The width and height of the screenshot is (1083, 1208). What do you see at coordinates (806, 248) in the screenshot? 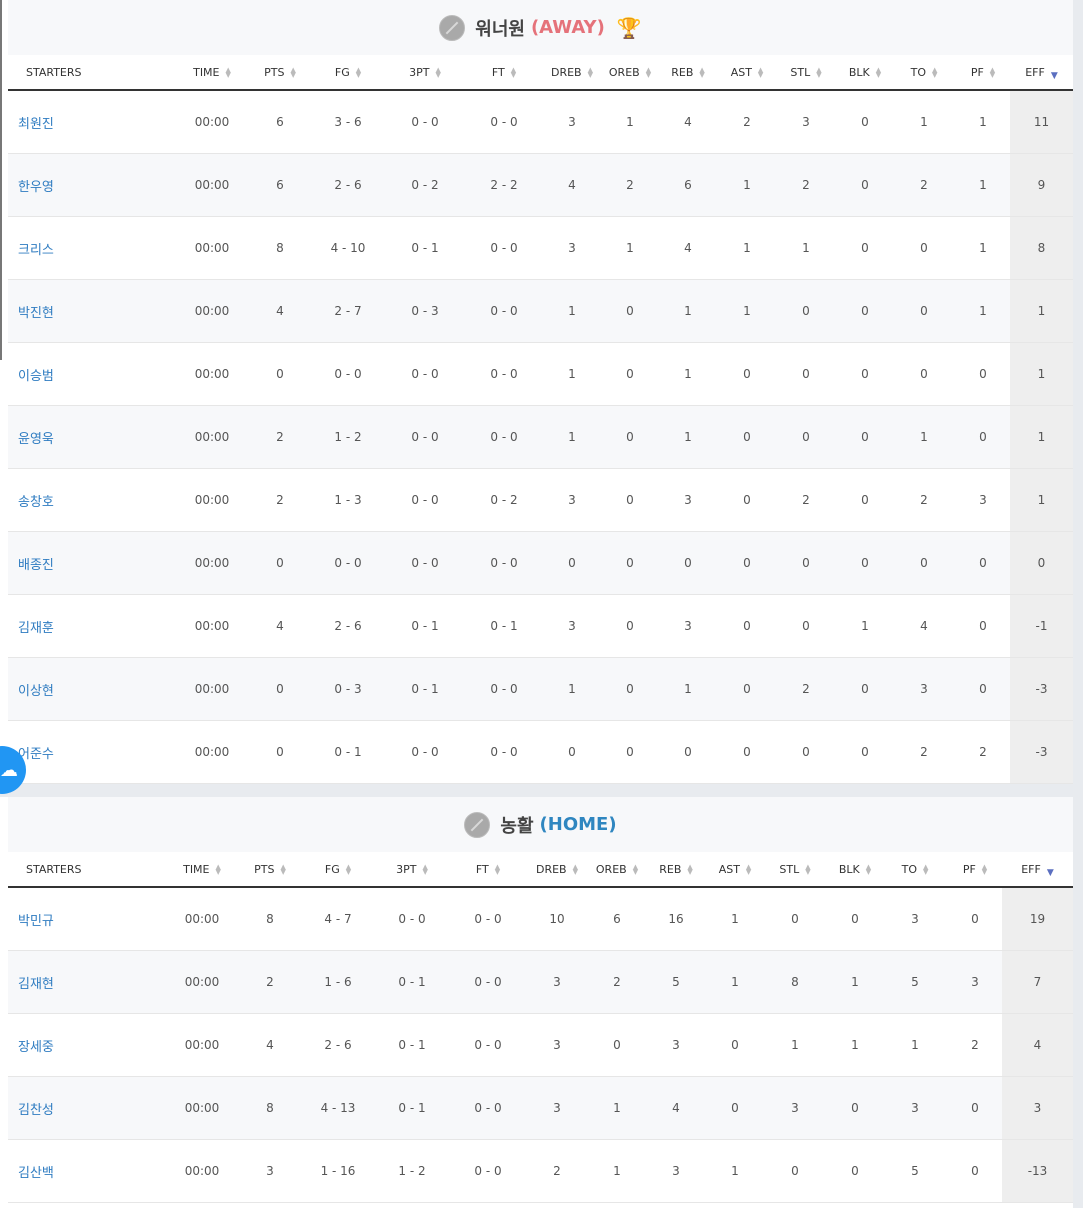
I see `stat-cell-stl: 1` at bounding box center [806, 248].